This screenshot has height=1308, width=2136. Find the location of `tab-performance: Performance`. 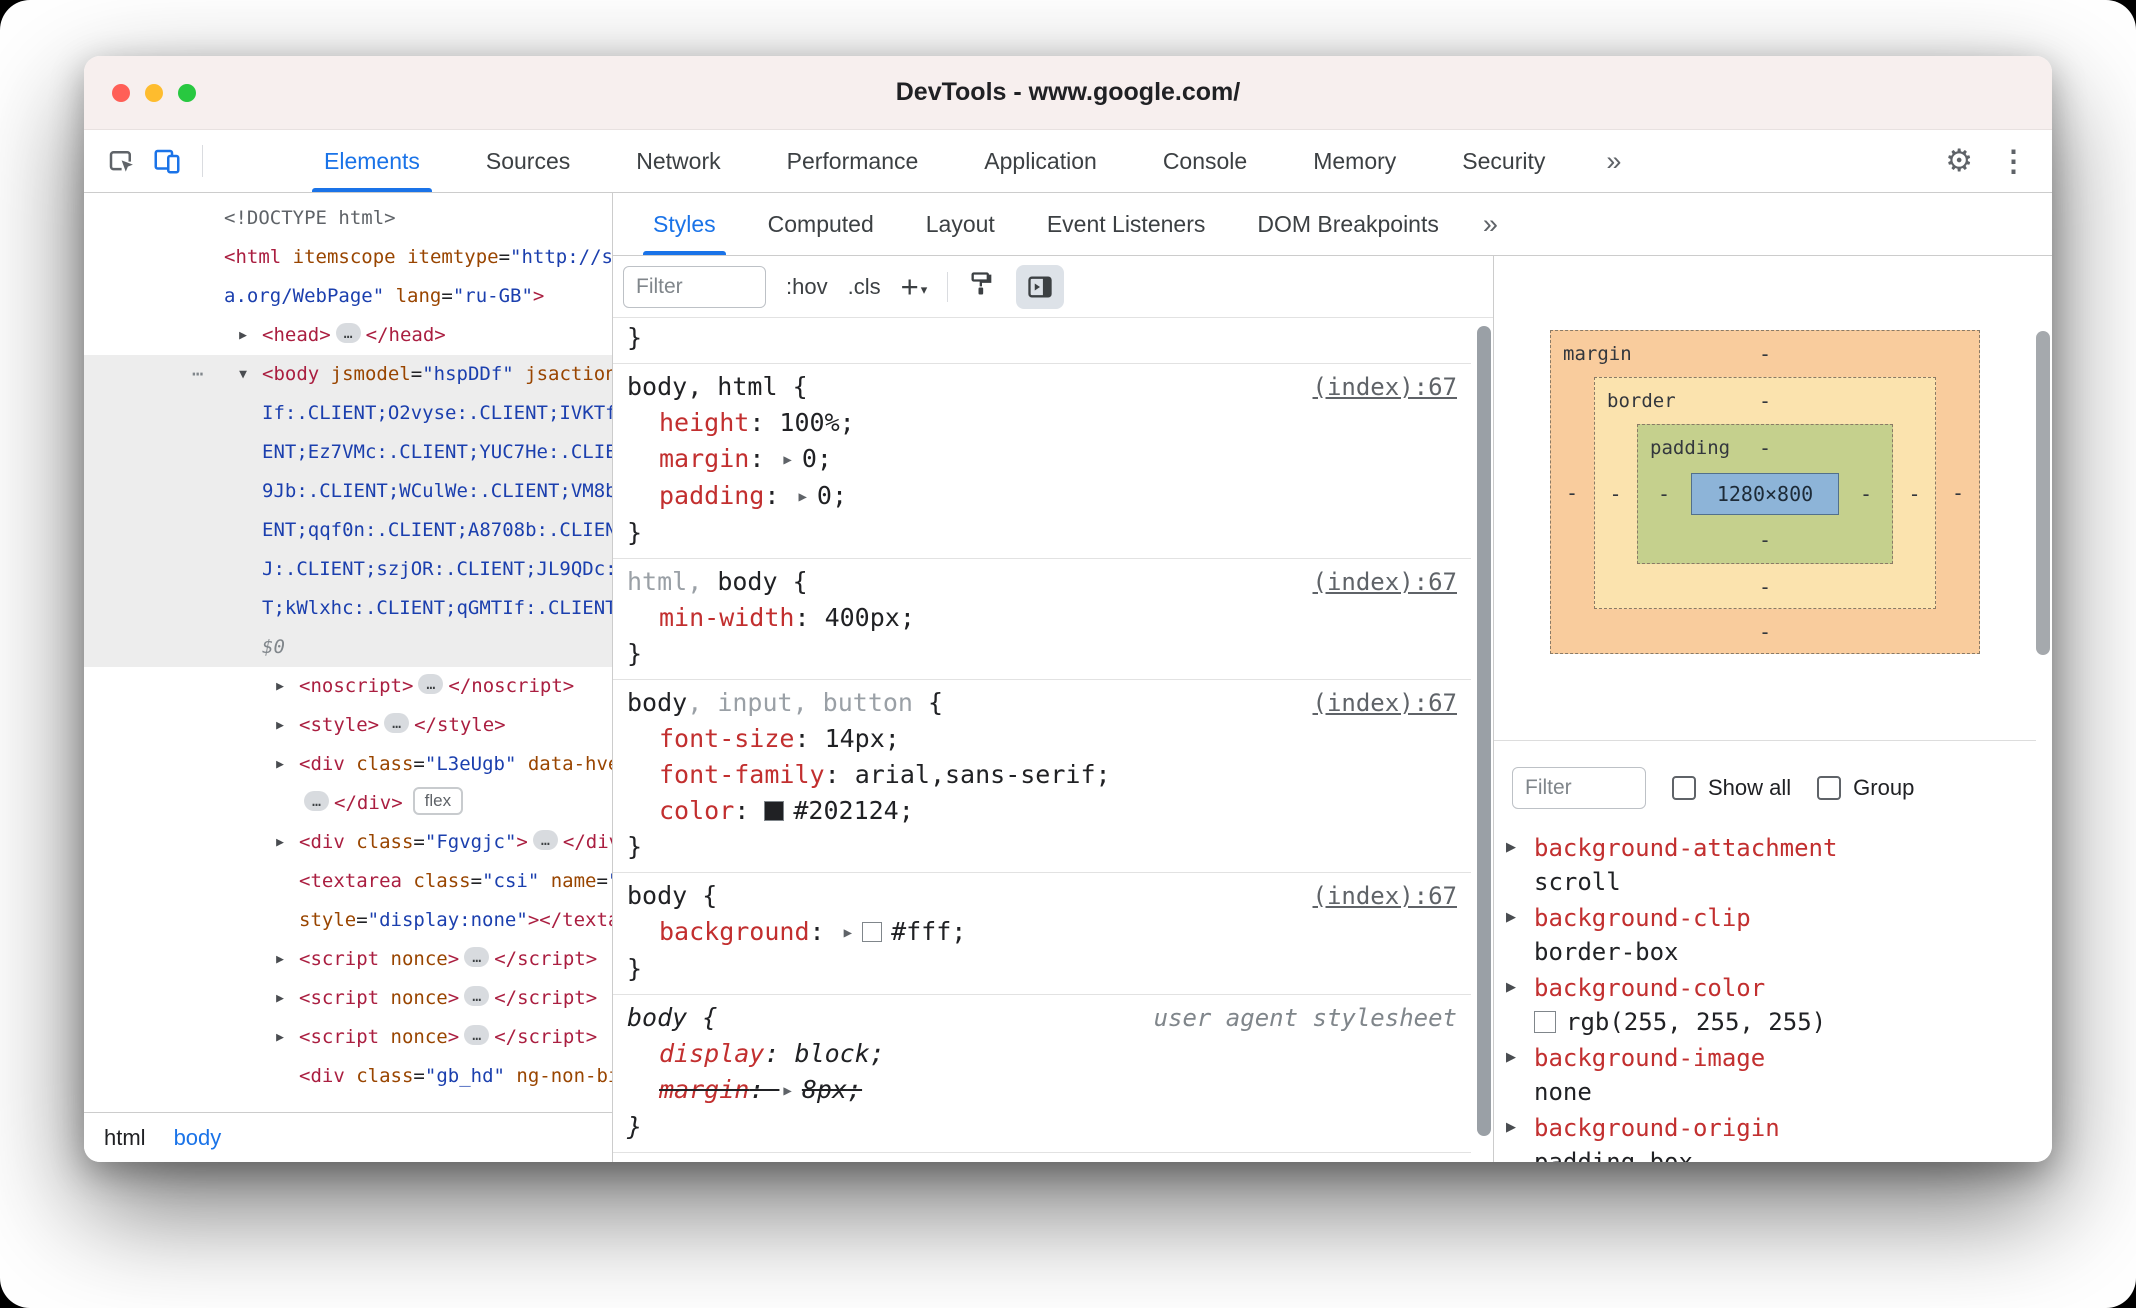

tab-performance: Performance is located at coordinates (853, 161).